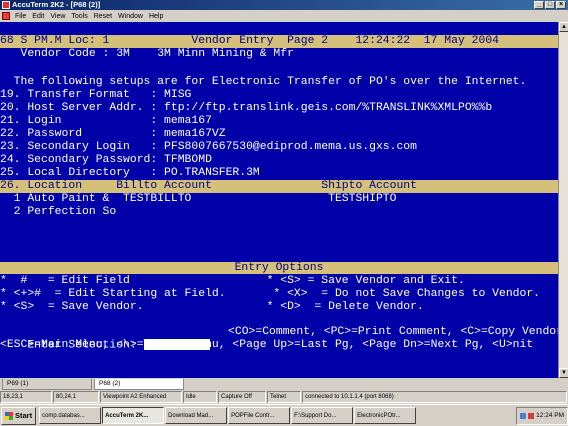 The image size is (568, 426). What do you see at coordinates (38, 16) in the screenshot?
I see `menu-edit: Edit` at bounding box center [38, 16].